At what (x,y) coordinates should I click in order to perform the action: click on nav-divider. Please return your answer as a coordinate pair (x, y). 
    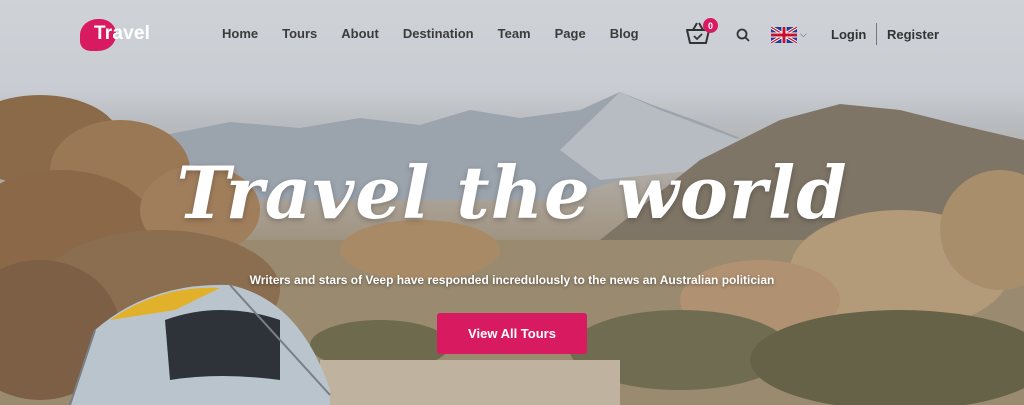
    Looking at the image, I should click on (876, 34).